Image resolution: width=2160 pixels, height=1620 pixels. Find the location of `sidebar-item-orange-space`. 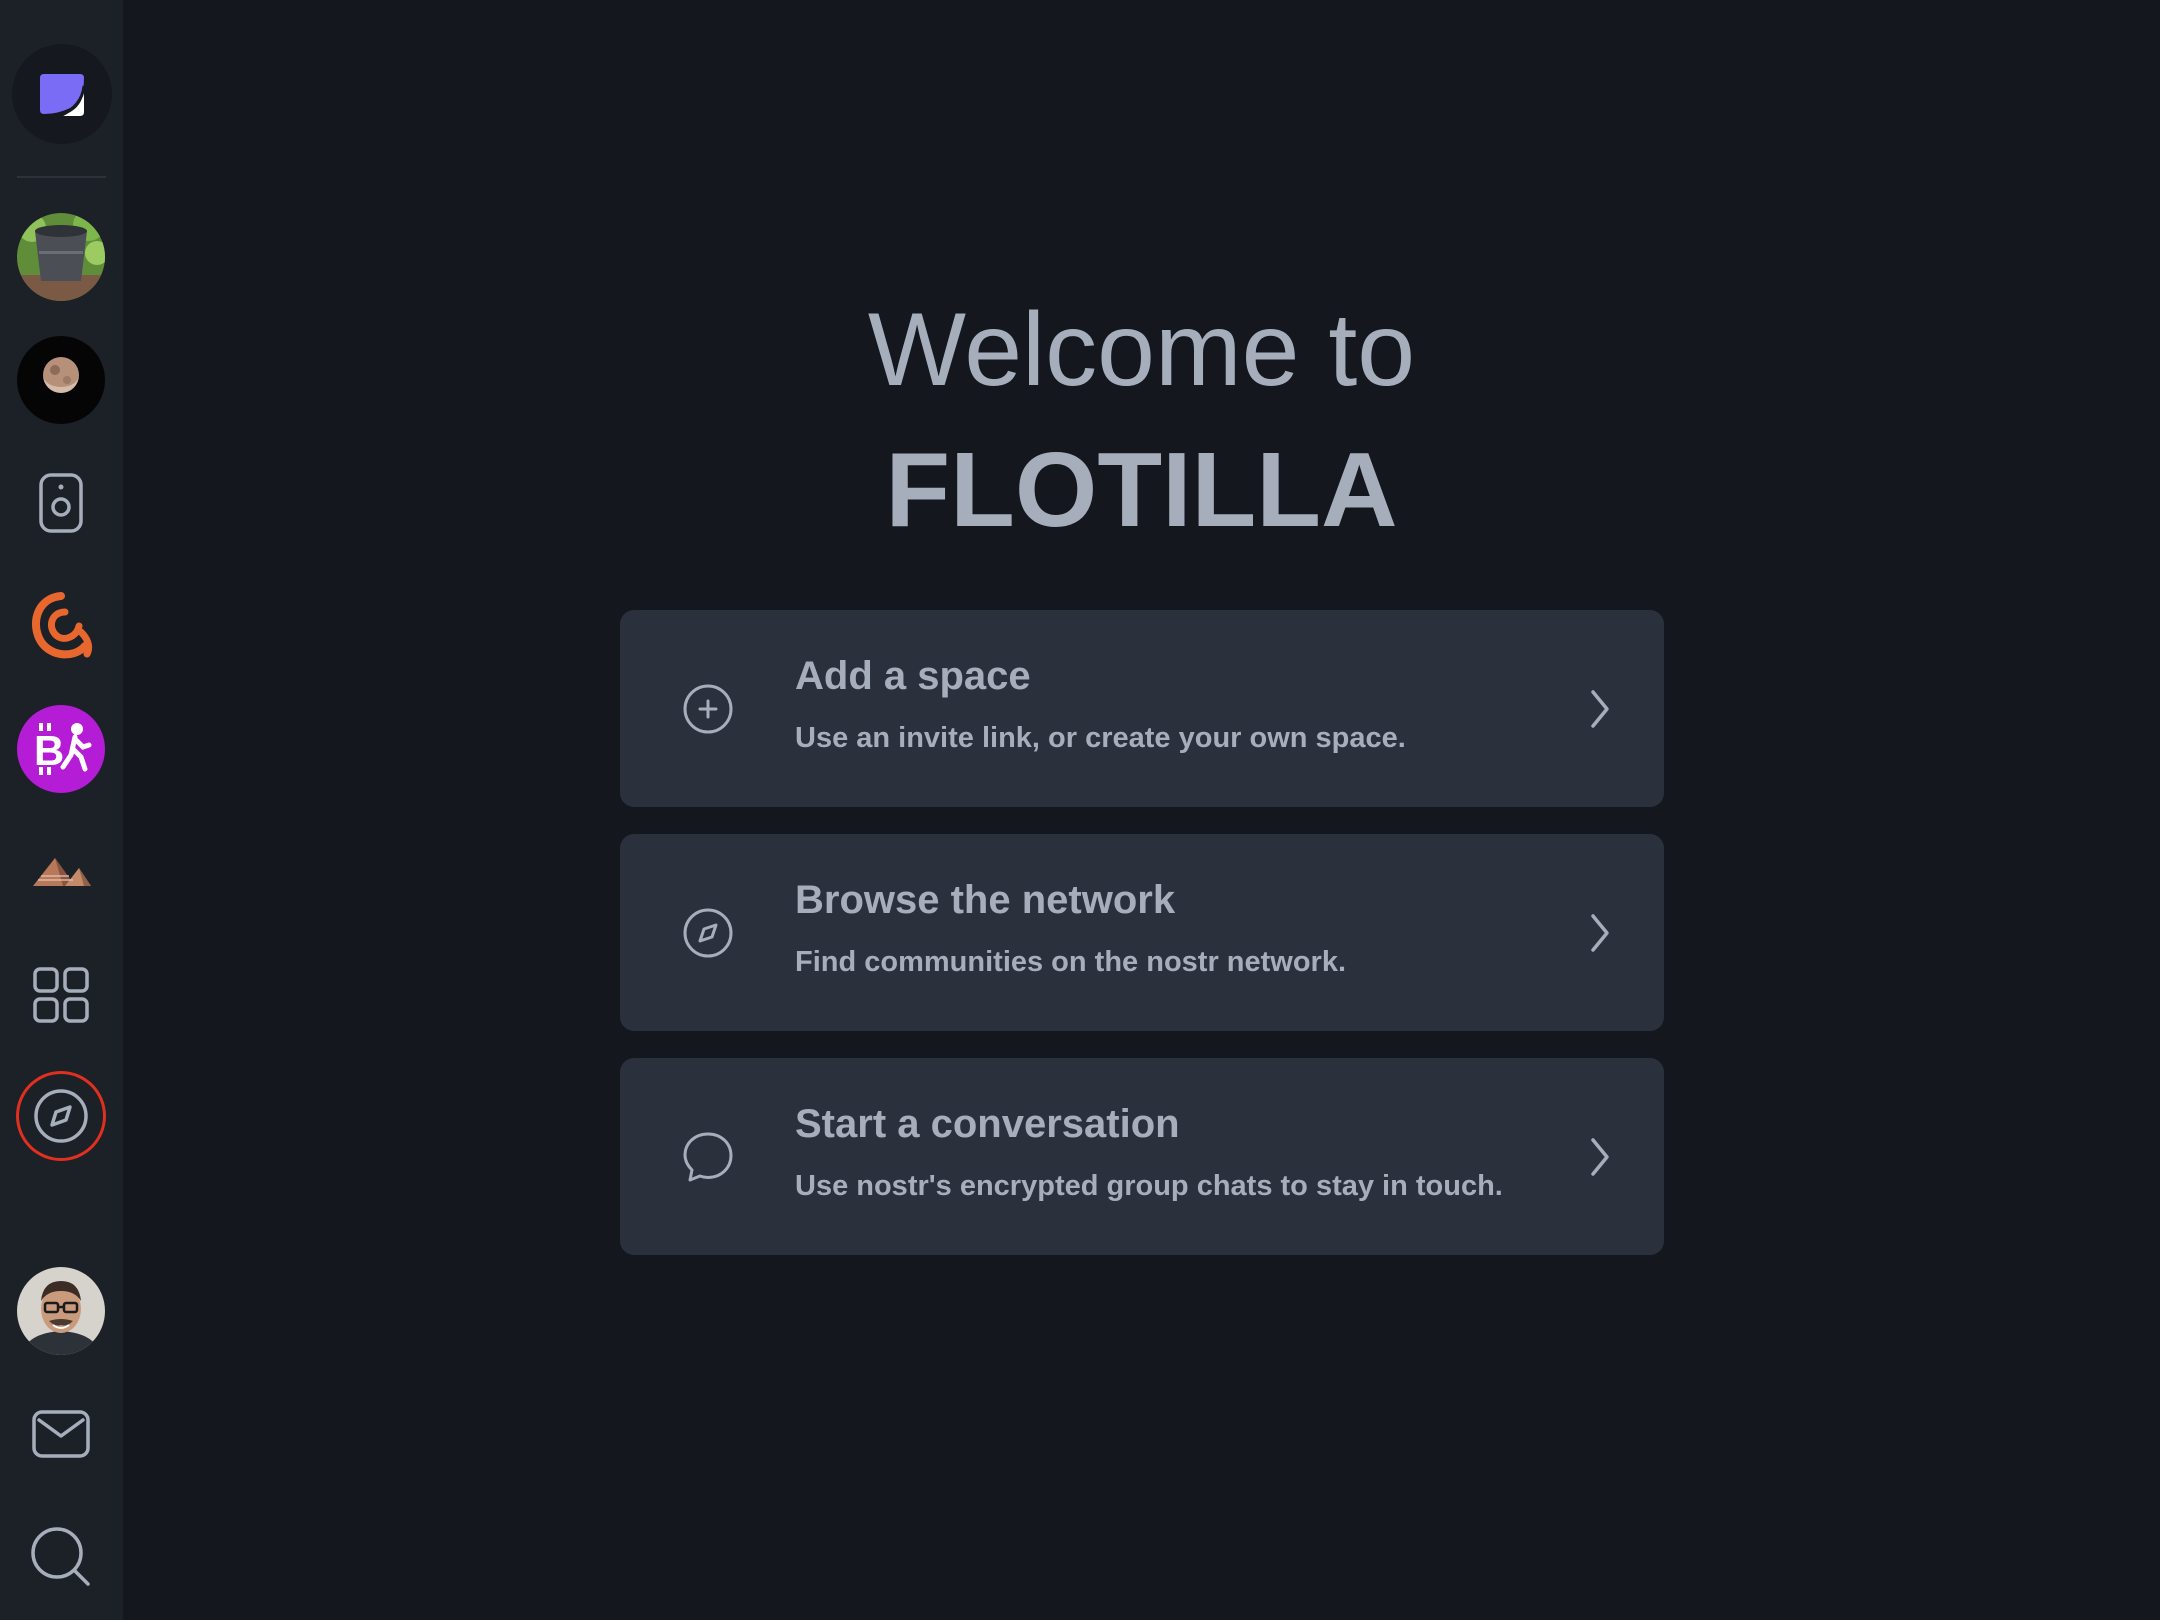

sidebar-item-orange-space is located at coordinates (61, 626).